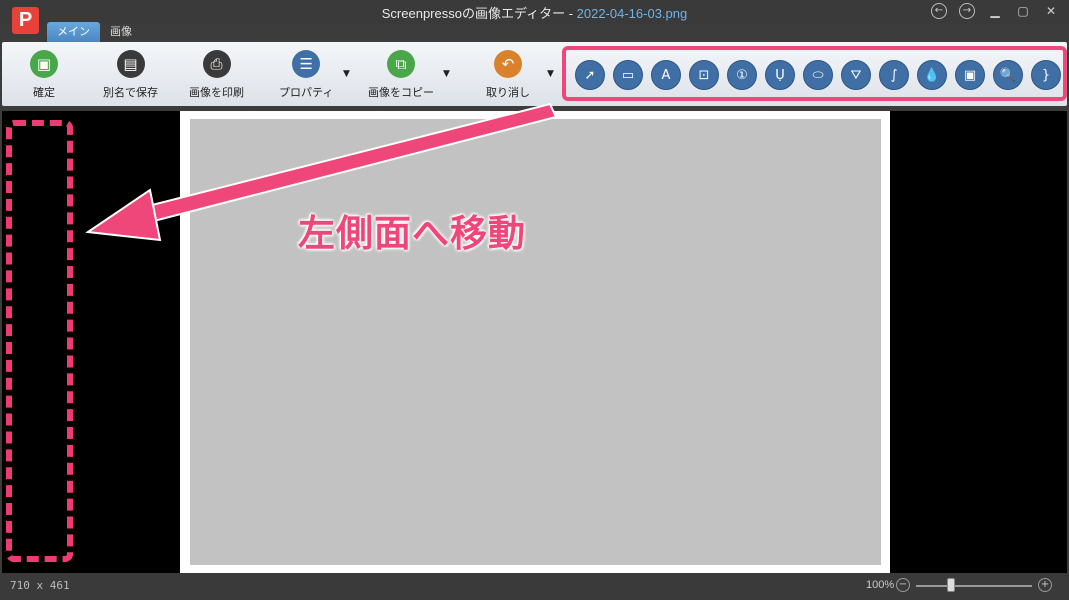 This screenshot has height=600, width=1069. I want to click on list-icon: ☰, so click(306, 64).